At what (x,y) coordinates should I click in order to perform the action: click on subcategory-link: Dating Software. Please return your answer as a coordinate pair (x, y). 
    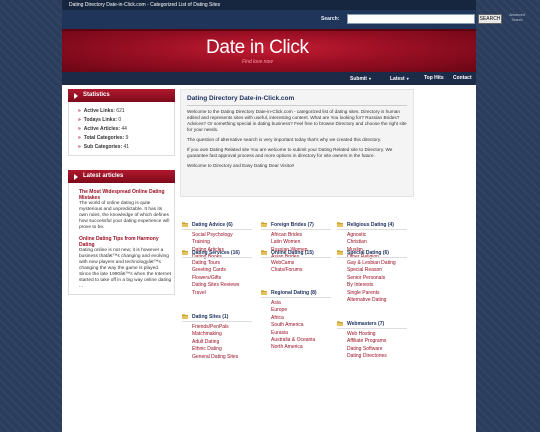
    Looking at the image, I should click on (382, 349).